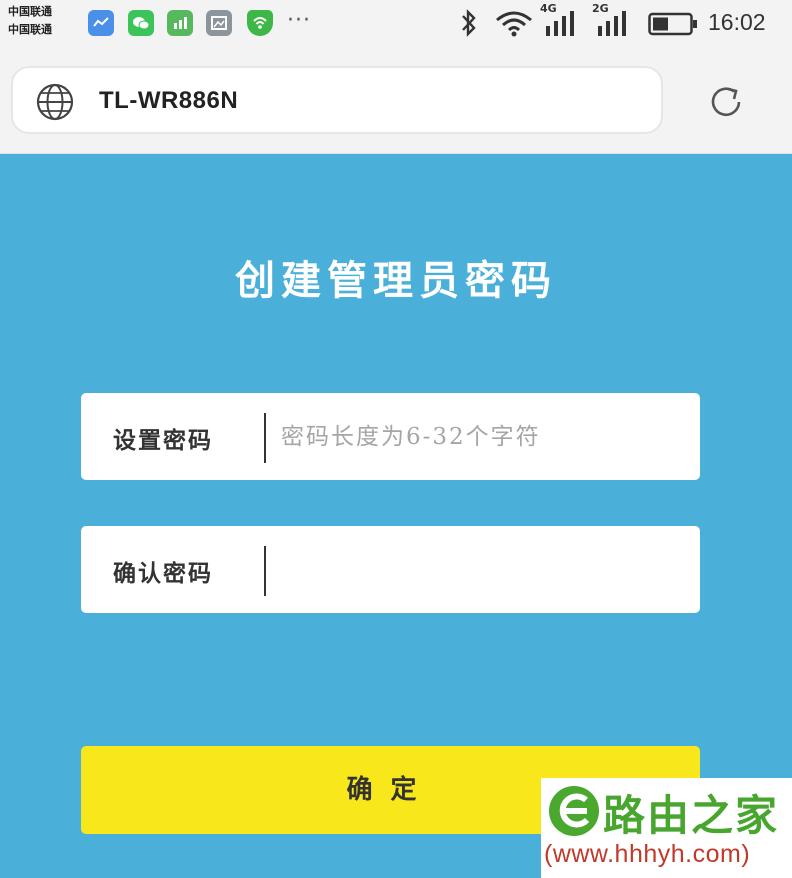 Image resolution: width=792 pixels, height=878 pixels. Describe the element at coordinates (219, 23) in the screenshot. I see `gallery-icon` at that location.